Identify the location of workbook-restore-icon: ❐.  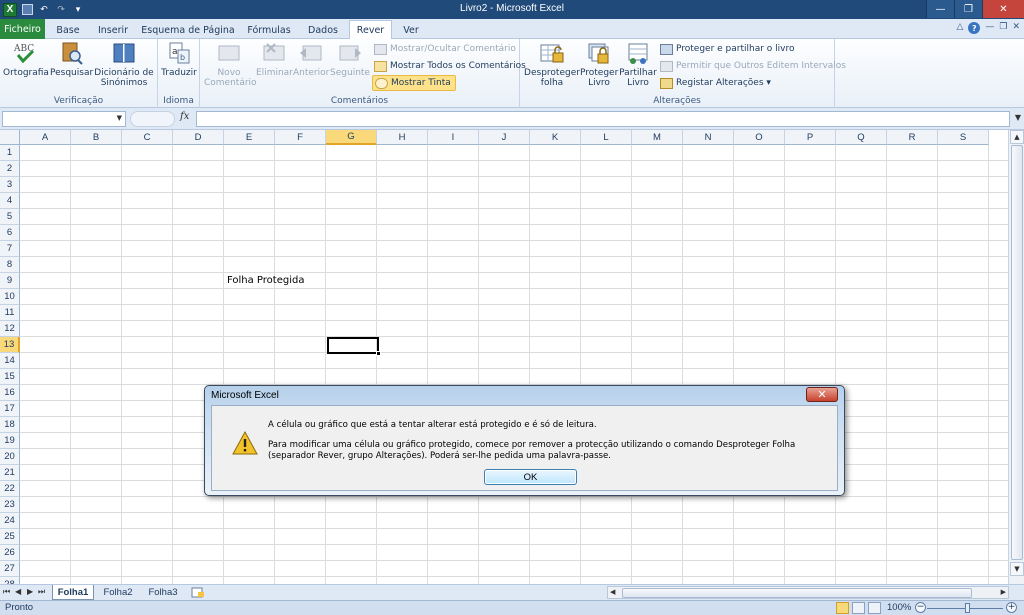
(1003, 28).